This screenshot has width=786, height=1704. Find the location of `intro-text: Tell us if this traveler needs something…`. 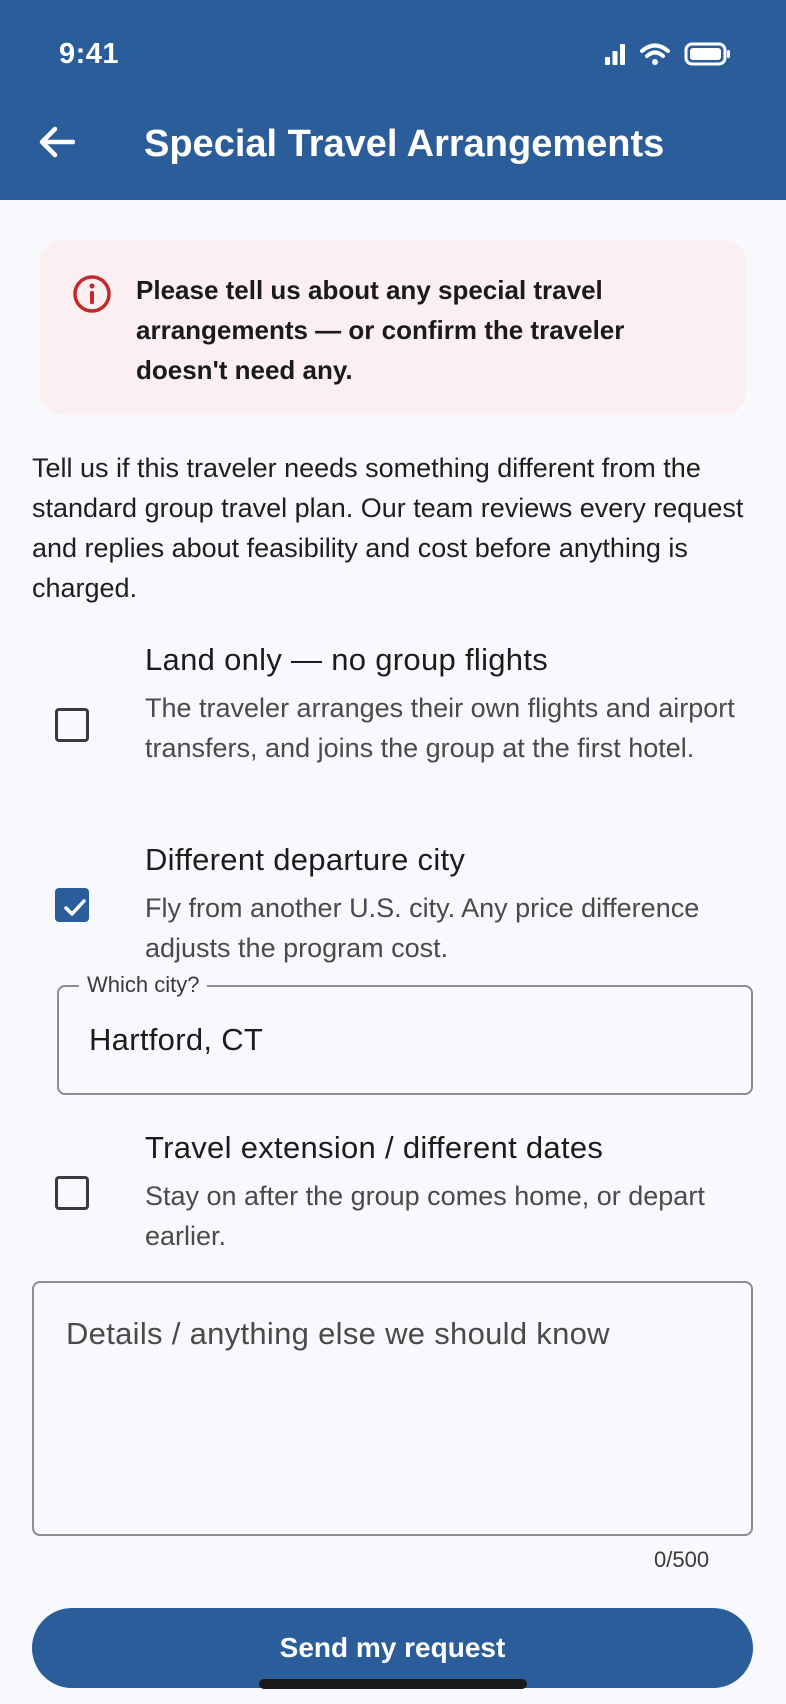

intro-text: Tell us if this traveler needs something… is located at coordinates (388, 528).